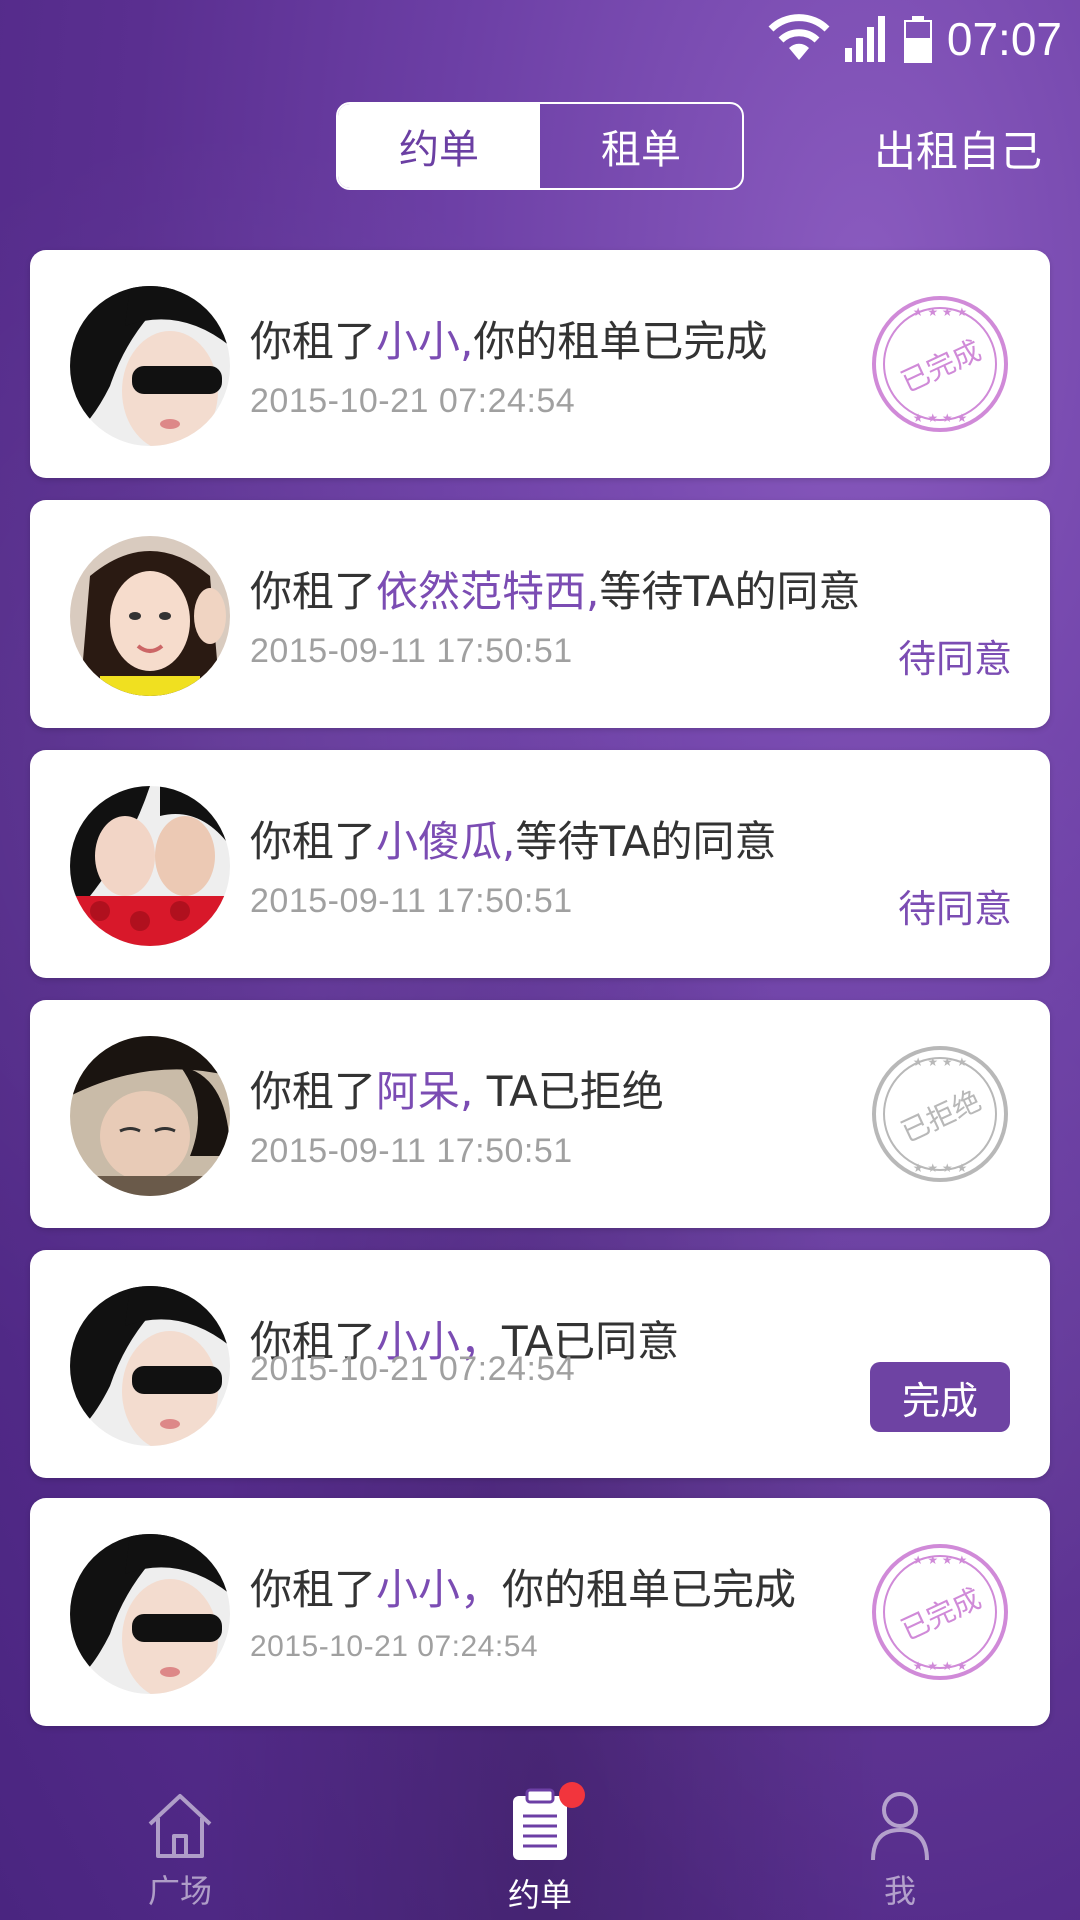 Image resolution: width=1080 pixels, height=1920 pixels. Describe the element at coordinates (539, 1895) in the screenshot. I see `tab-label: 约单` at that location.